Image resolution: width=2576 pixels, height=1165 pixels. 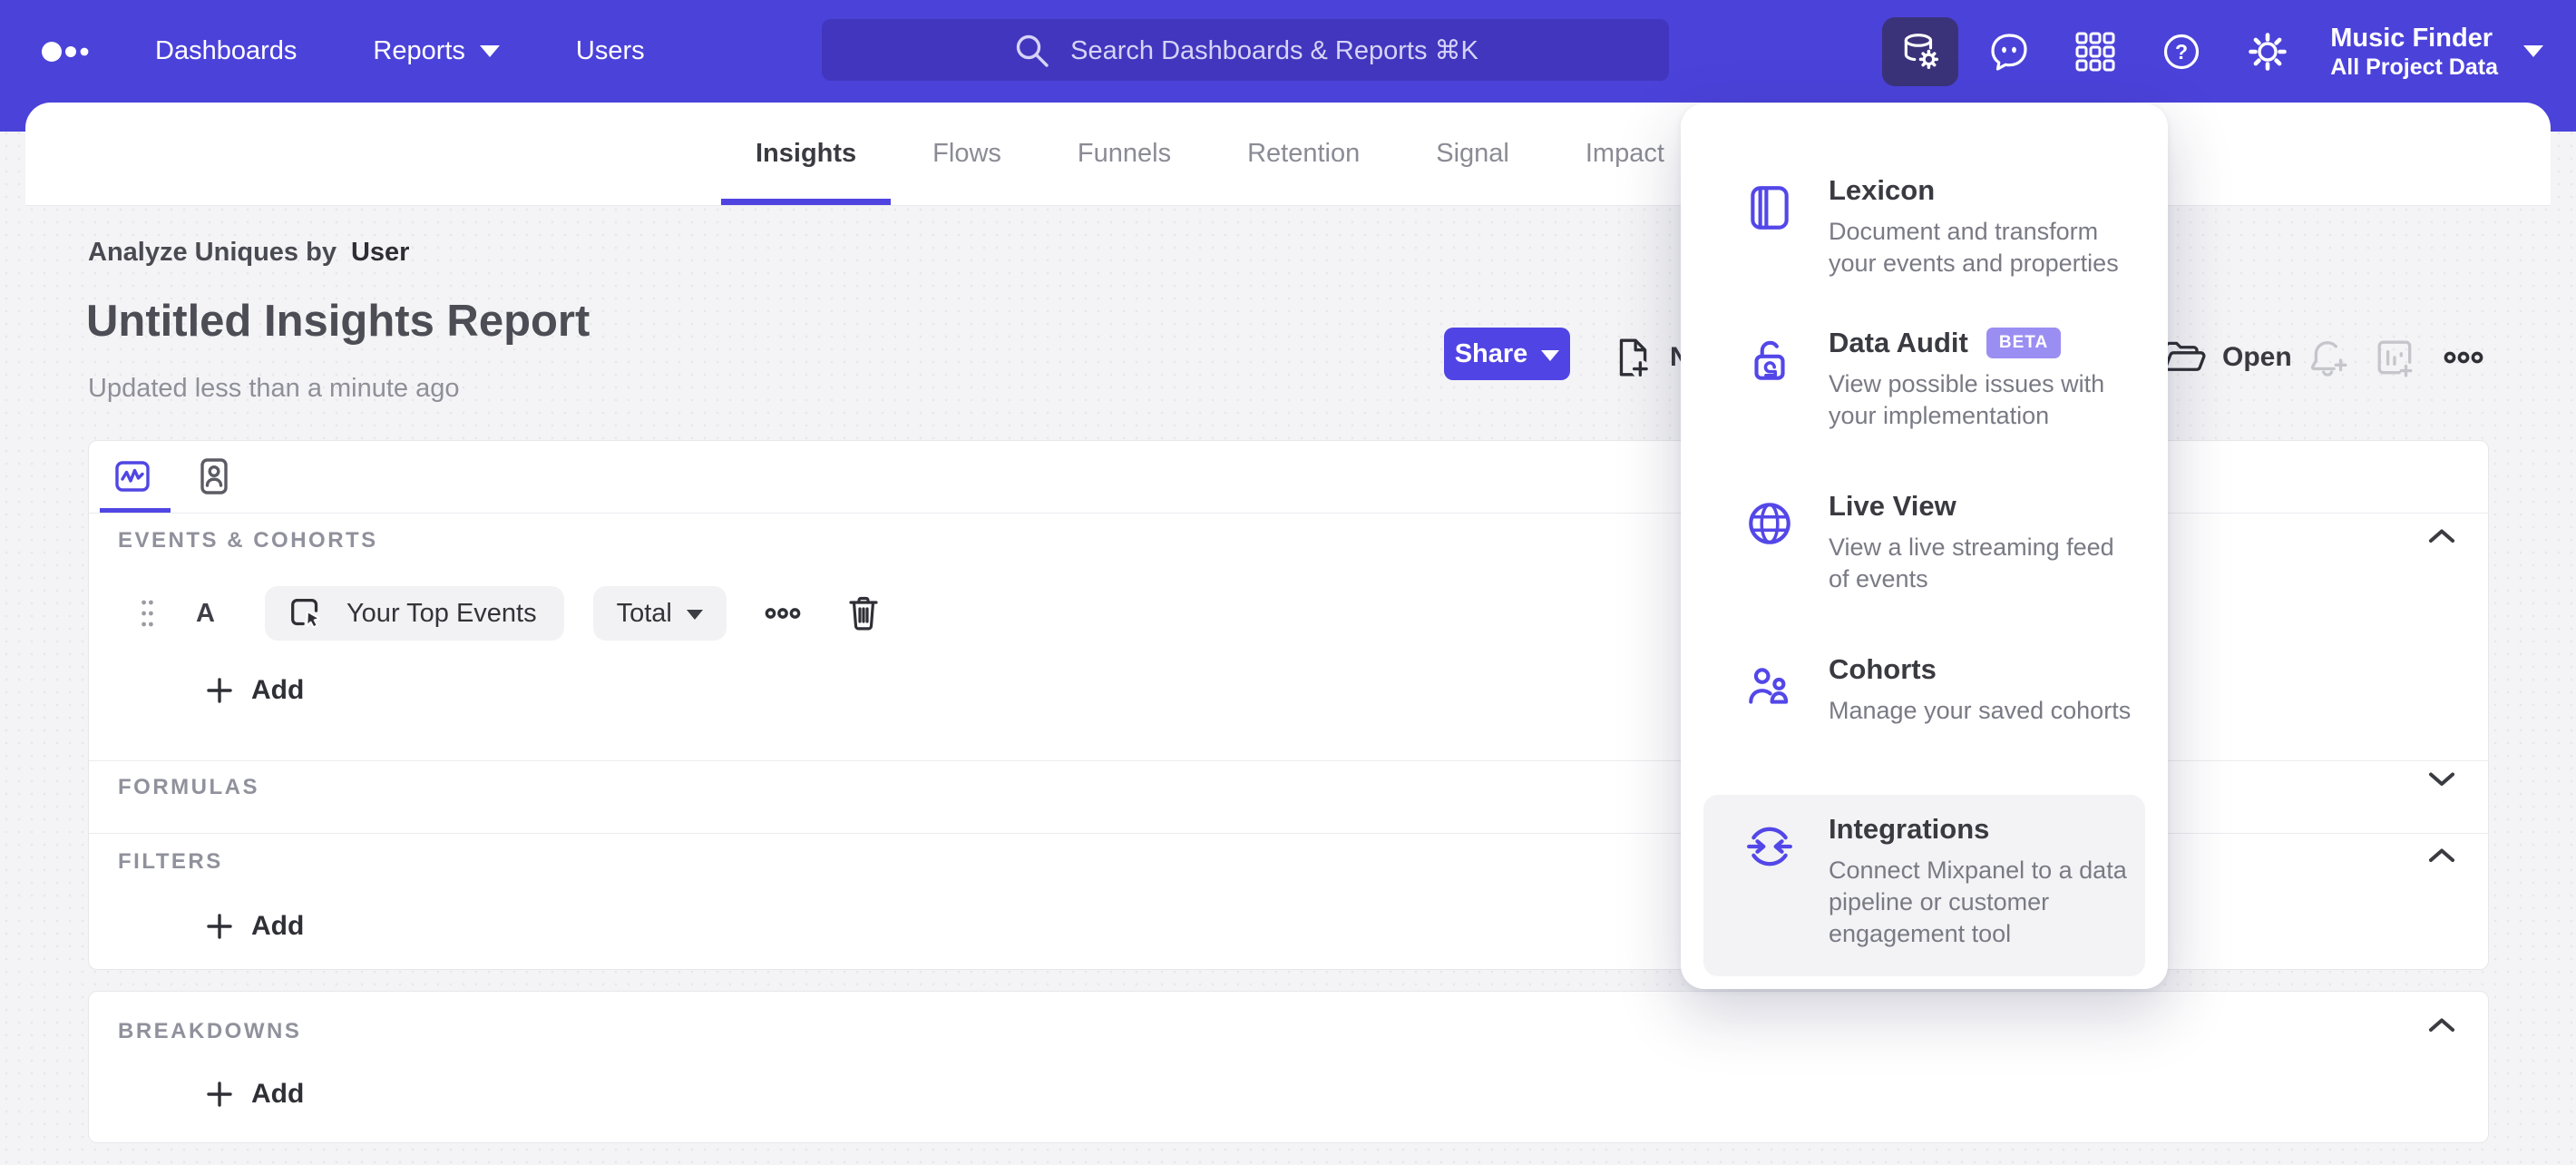 I want to click on gear-icon, so click(x=2268, y=51).